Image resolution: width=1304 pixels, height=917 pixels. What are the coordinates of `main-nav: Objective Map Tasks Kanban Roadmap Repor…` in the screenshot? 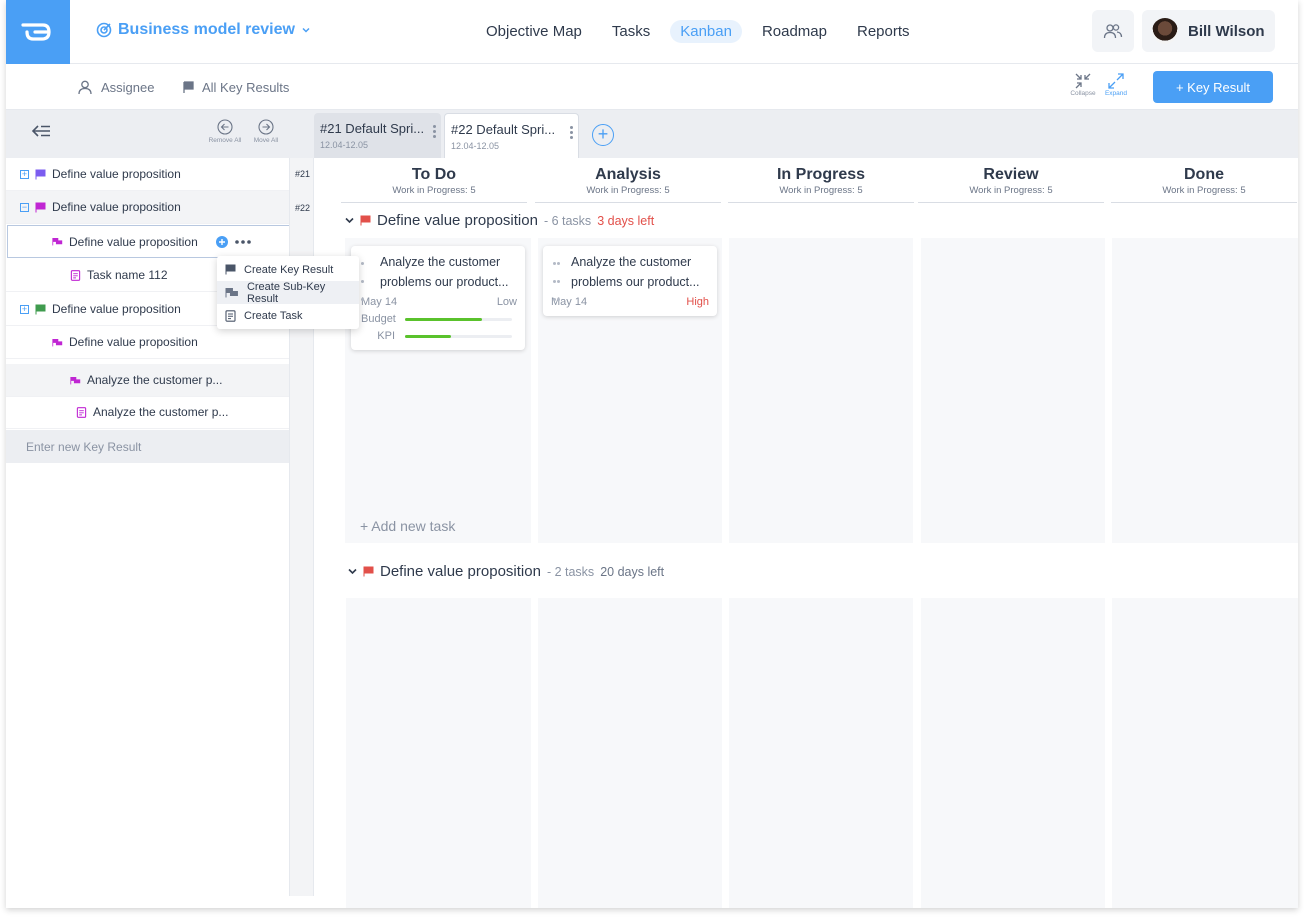 It's located at (698, 31).